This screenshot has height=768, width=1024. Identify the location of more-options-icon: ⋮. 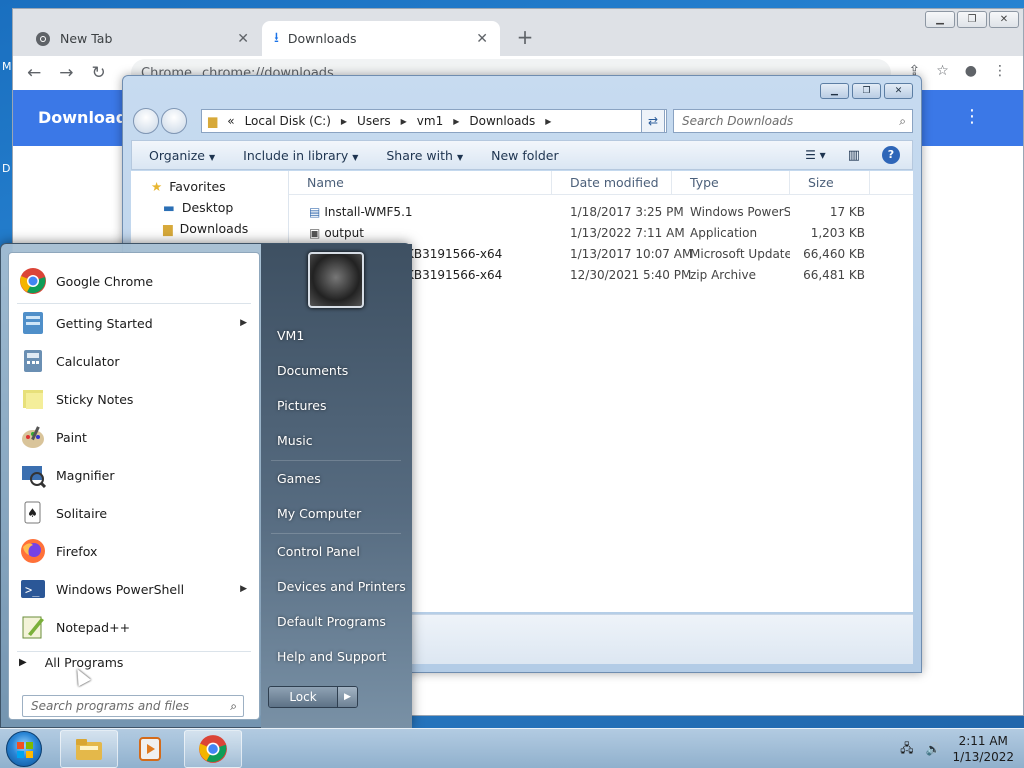
(972, 116).